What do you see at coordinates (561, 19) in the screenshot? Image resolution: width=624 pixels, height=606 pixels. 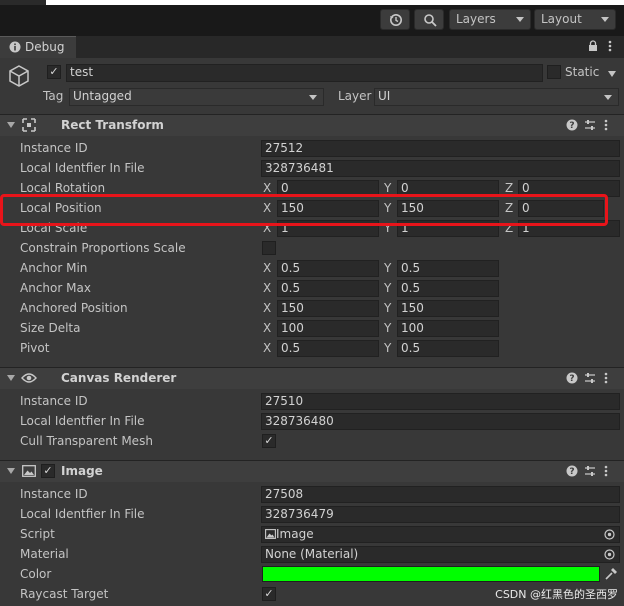 I see `layout-label: Layout` at bounding box center [561, 19].